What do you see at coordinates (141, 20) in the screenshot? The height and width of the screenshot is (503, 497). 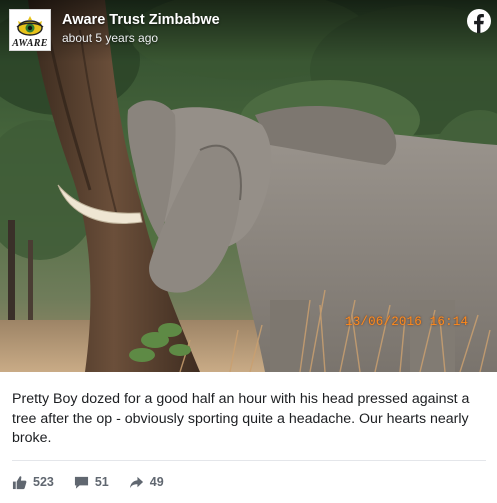 I see `page-name-link: Aware Trust Zimbabwe` at bounding box center [141, 20].